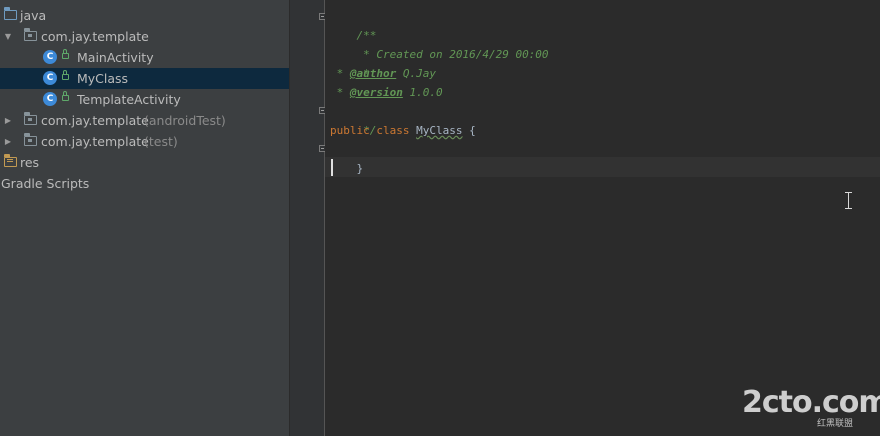  Describe the element at coordinates (439, 43) in the screenshot. I see `code-line: * Created on 2016/4/29 00:00` at that location.